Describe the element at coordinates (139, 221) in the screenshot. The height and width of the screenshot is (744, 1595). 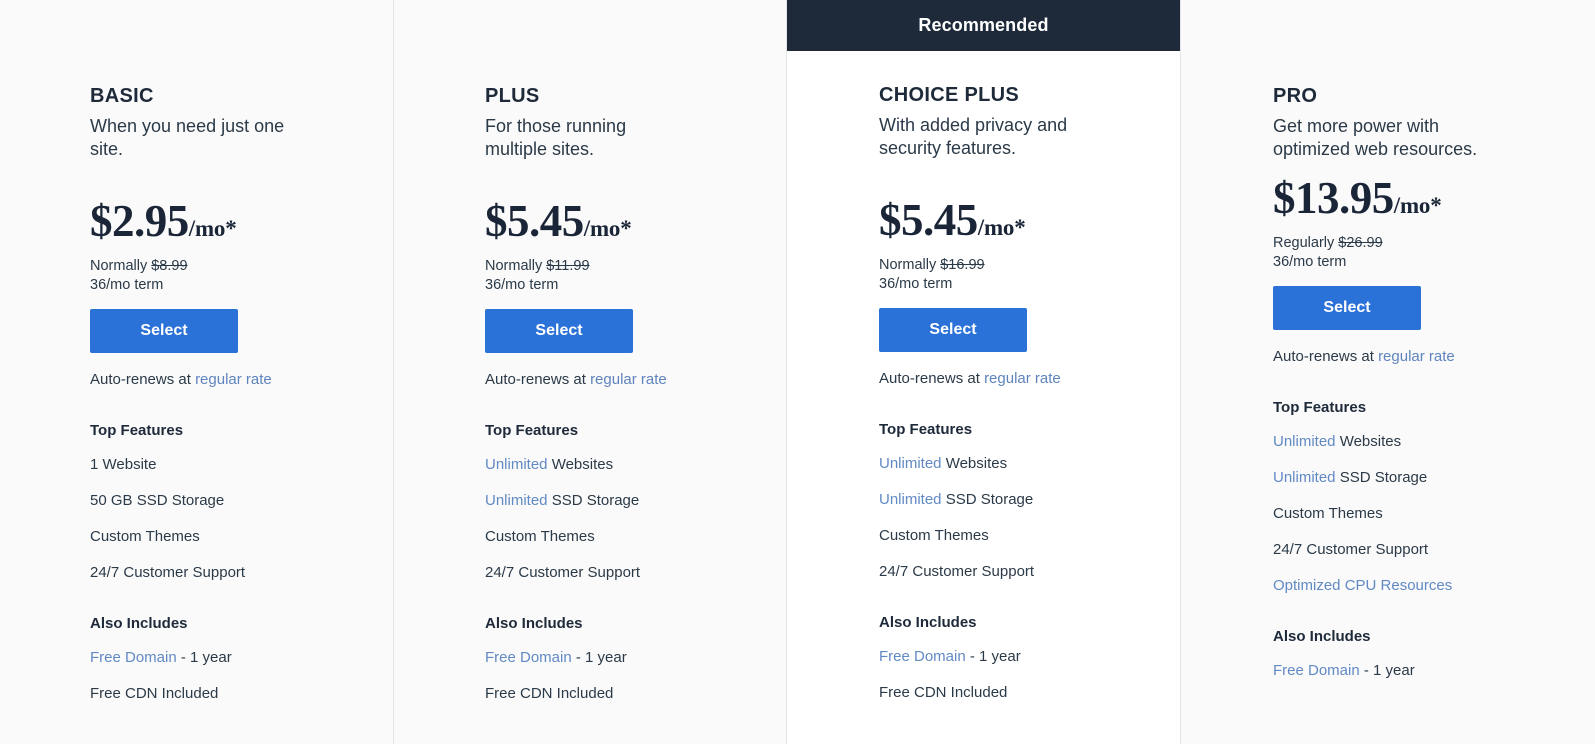
I see `price-amount: $2.95` at that location.